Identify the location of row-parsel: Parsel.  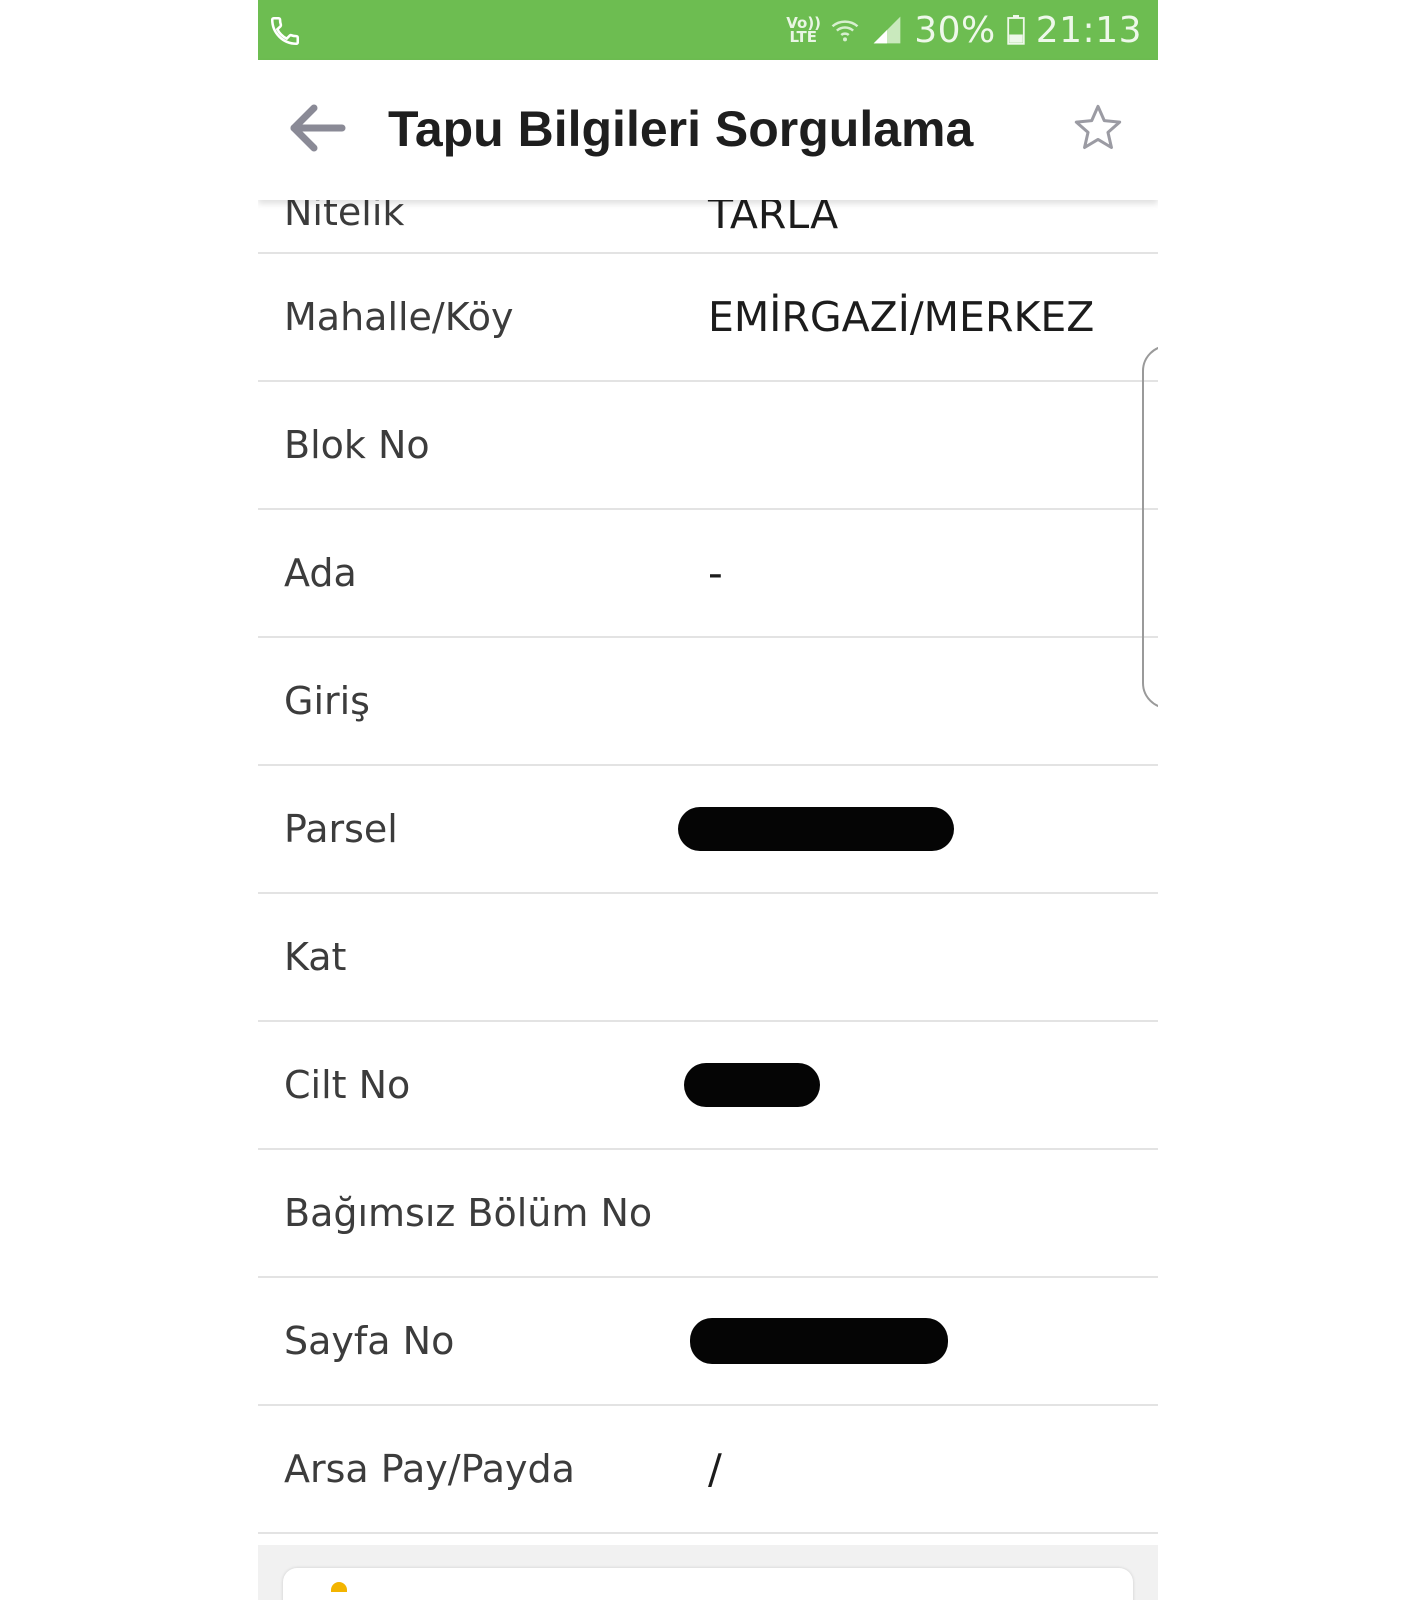
(708, 830).